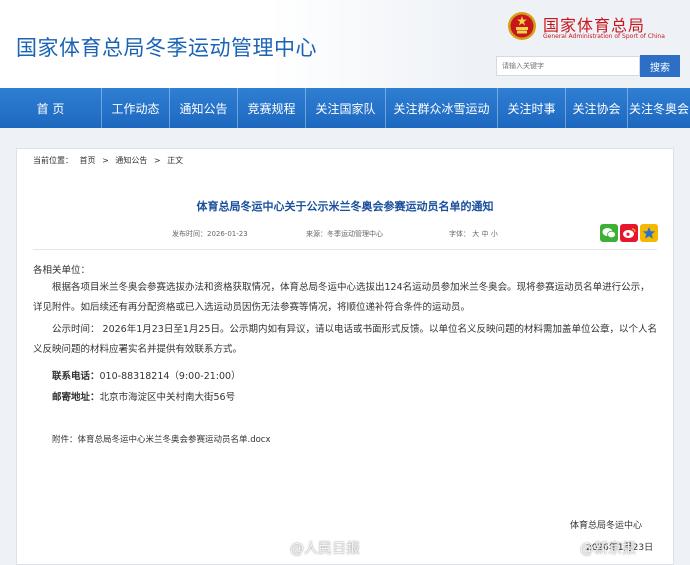  What do you see at coordinates (175, 160) in the screenshot?
I see `breadcrumb-current: 正文` at bounding box center [175, 160].